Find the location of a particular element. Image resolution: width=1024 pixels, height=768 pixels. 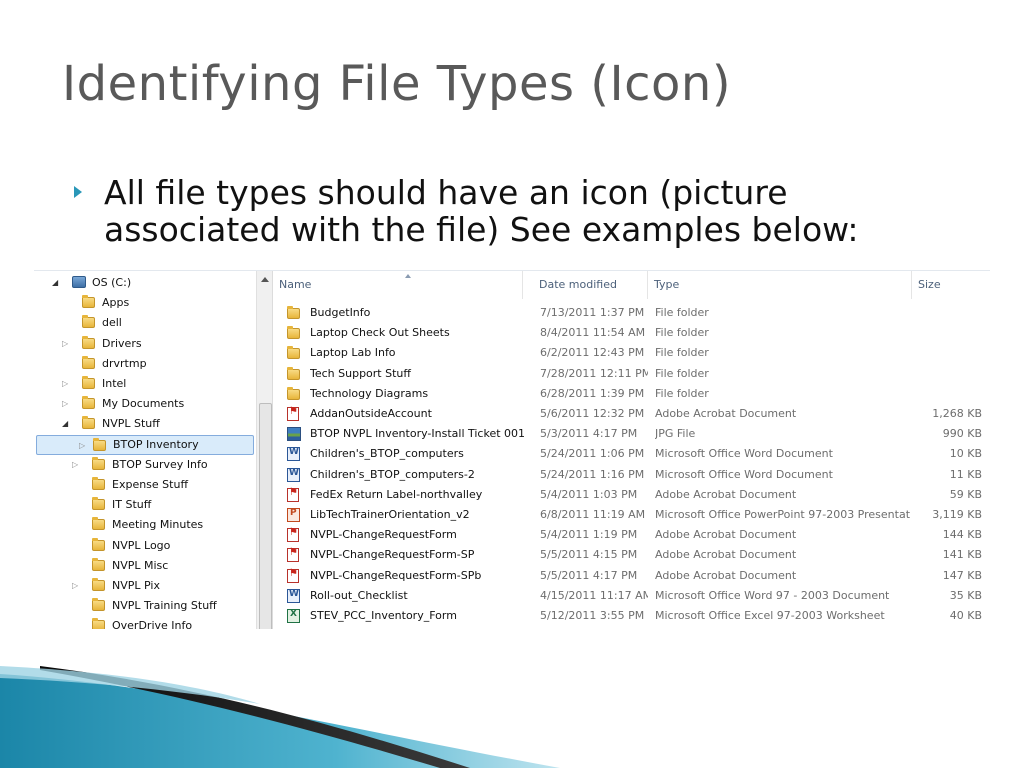

file-name: Technology Diagrams is located at coordinates (369, 393).